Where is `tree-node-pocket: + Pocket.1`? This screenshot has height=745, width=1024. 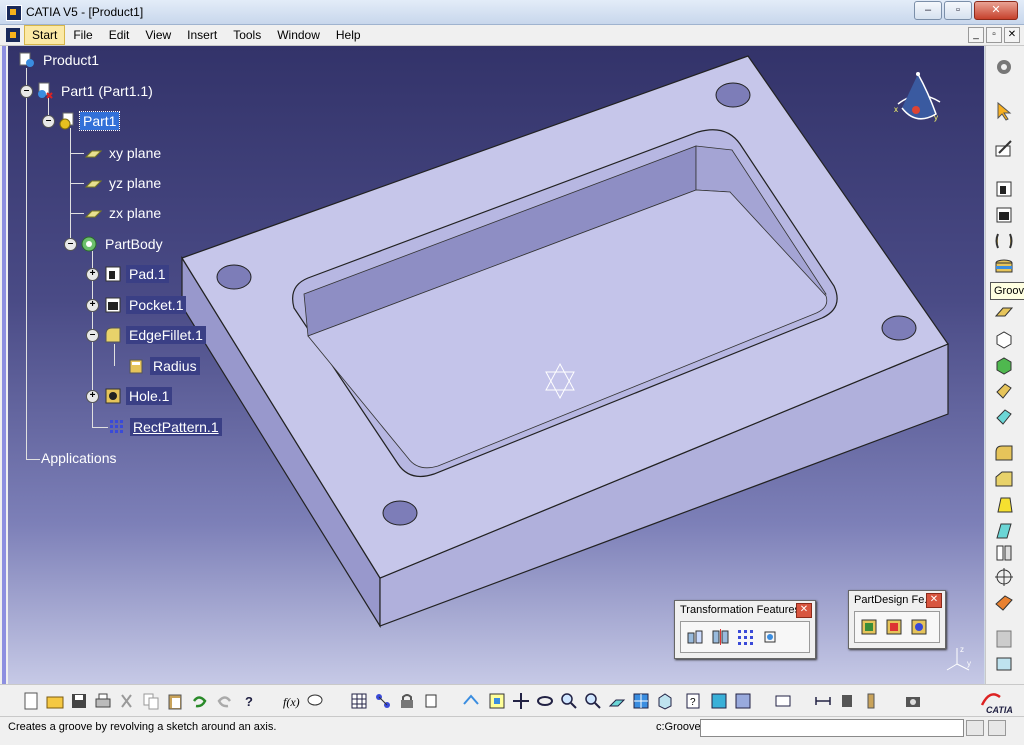 tree-node-pocket: + Pocket.1 is located at coordinates (136, 305).